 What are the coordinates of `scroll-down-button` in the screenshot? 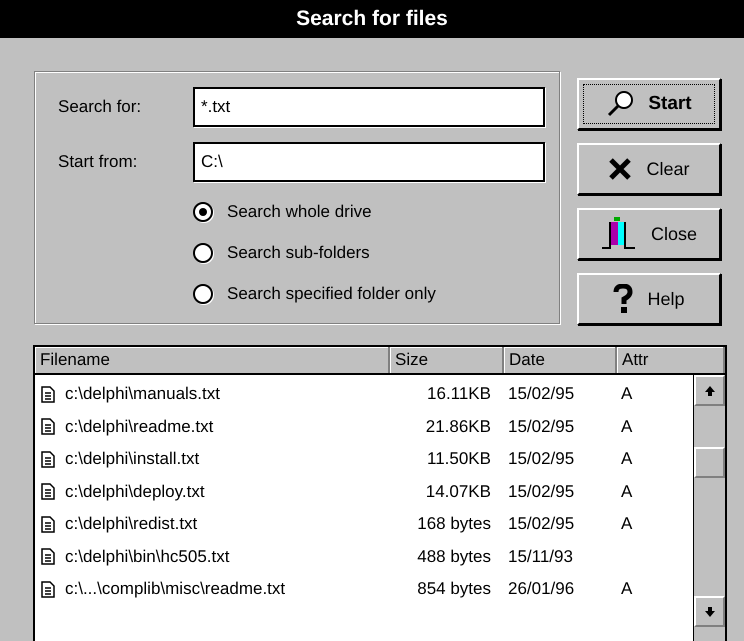 It's located at (709, 611).